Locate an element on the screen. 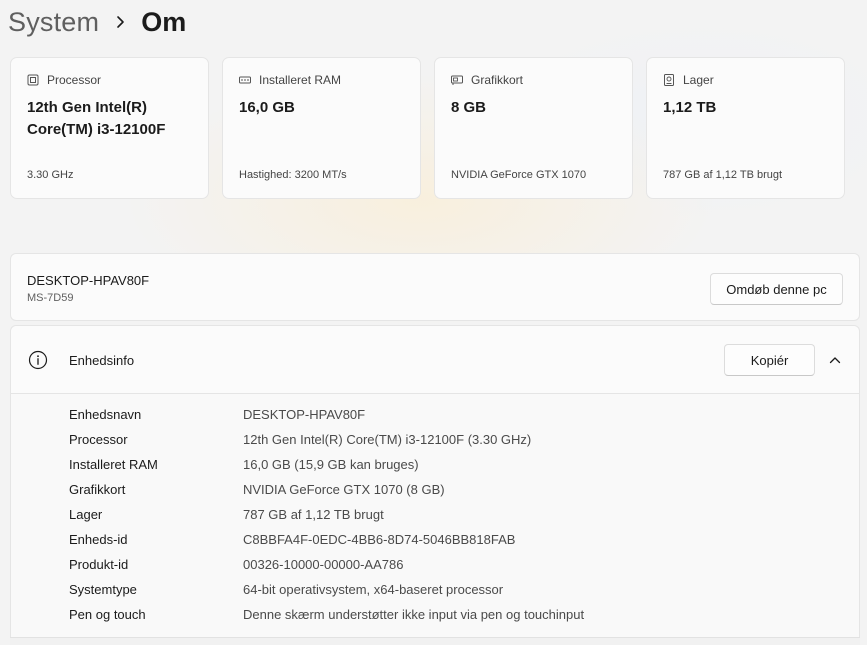 The image size is (867, 645). info-icon is located at coordinates (38, 360).